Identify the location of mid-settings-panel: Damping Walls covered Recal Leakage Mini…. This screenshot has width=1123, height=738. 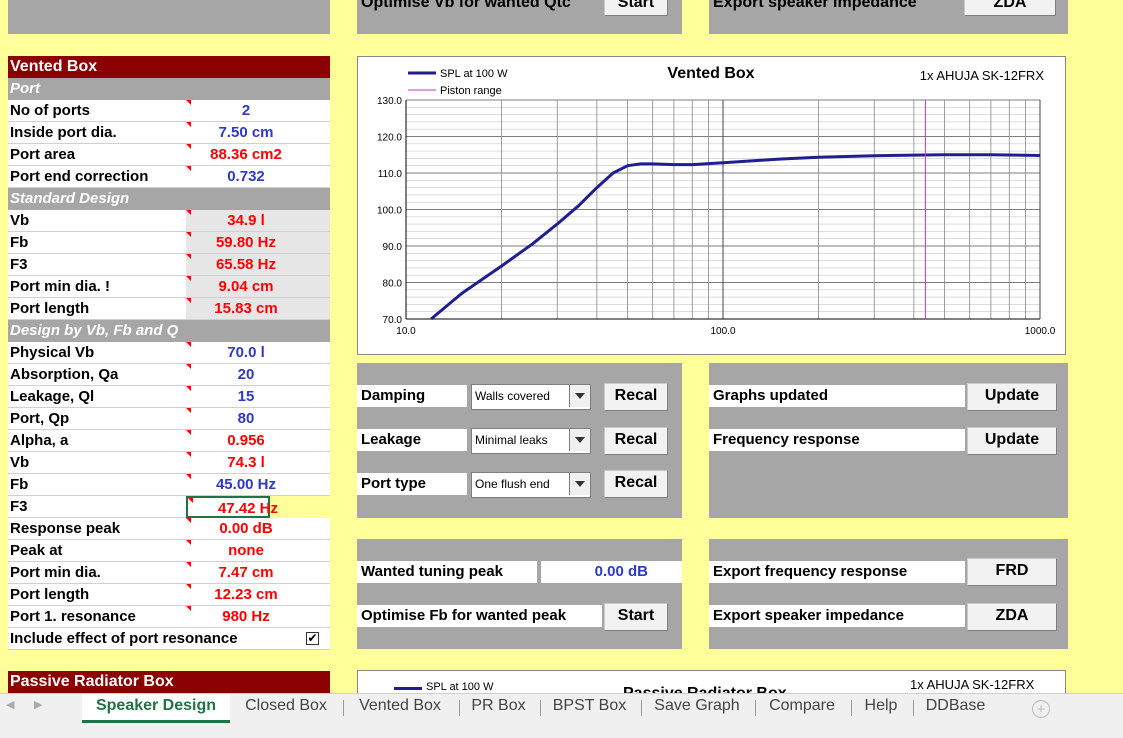
(519, 440).